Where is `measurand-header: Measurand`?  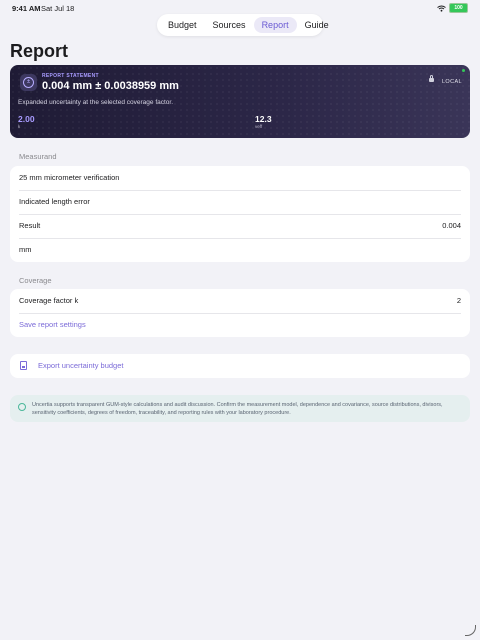
measurand-header: Measurand is located at coordinates (38, 156).